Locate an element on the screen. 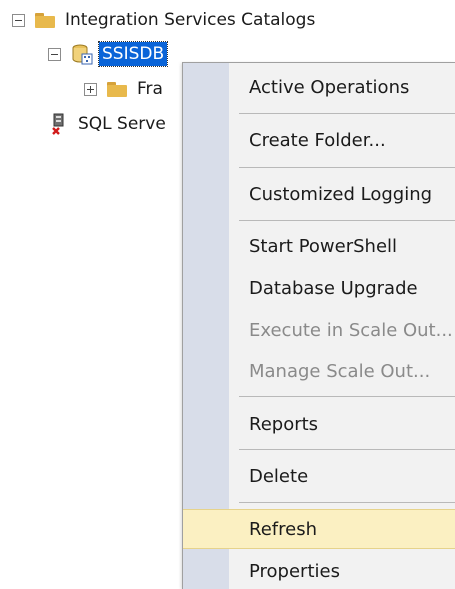 Image resolution: width=455 pixels, height=589 pixels. sql-server-agent-stopped-icon is located at coordinates (58, 124).